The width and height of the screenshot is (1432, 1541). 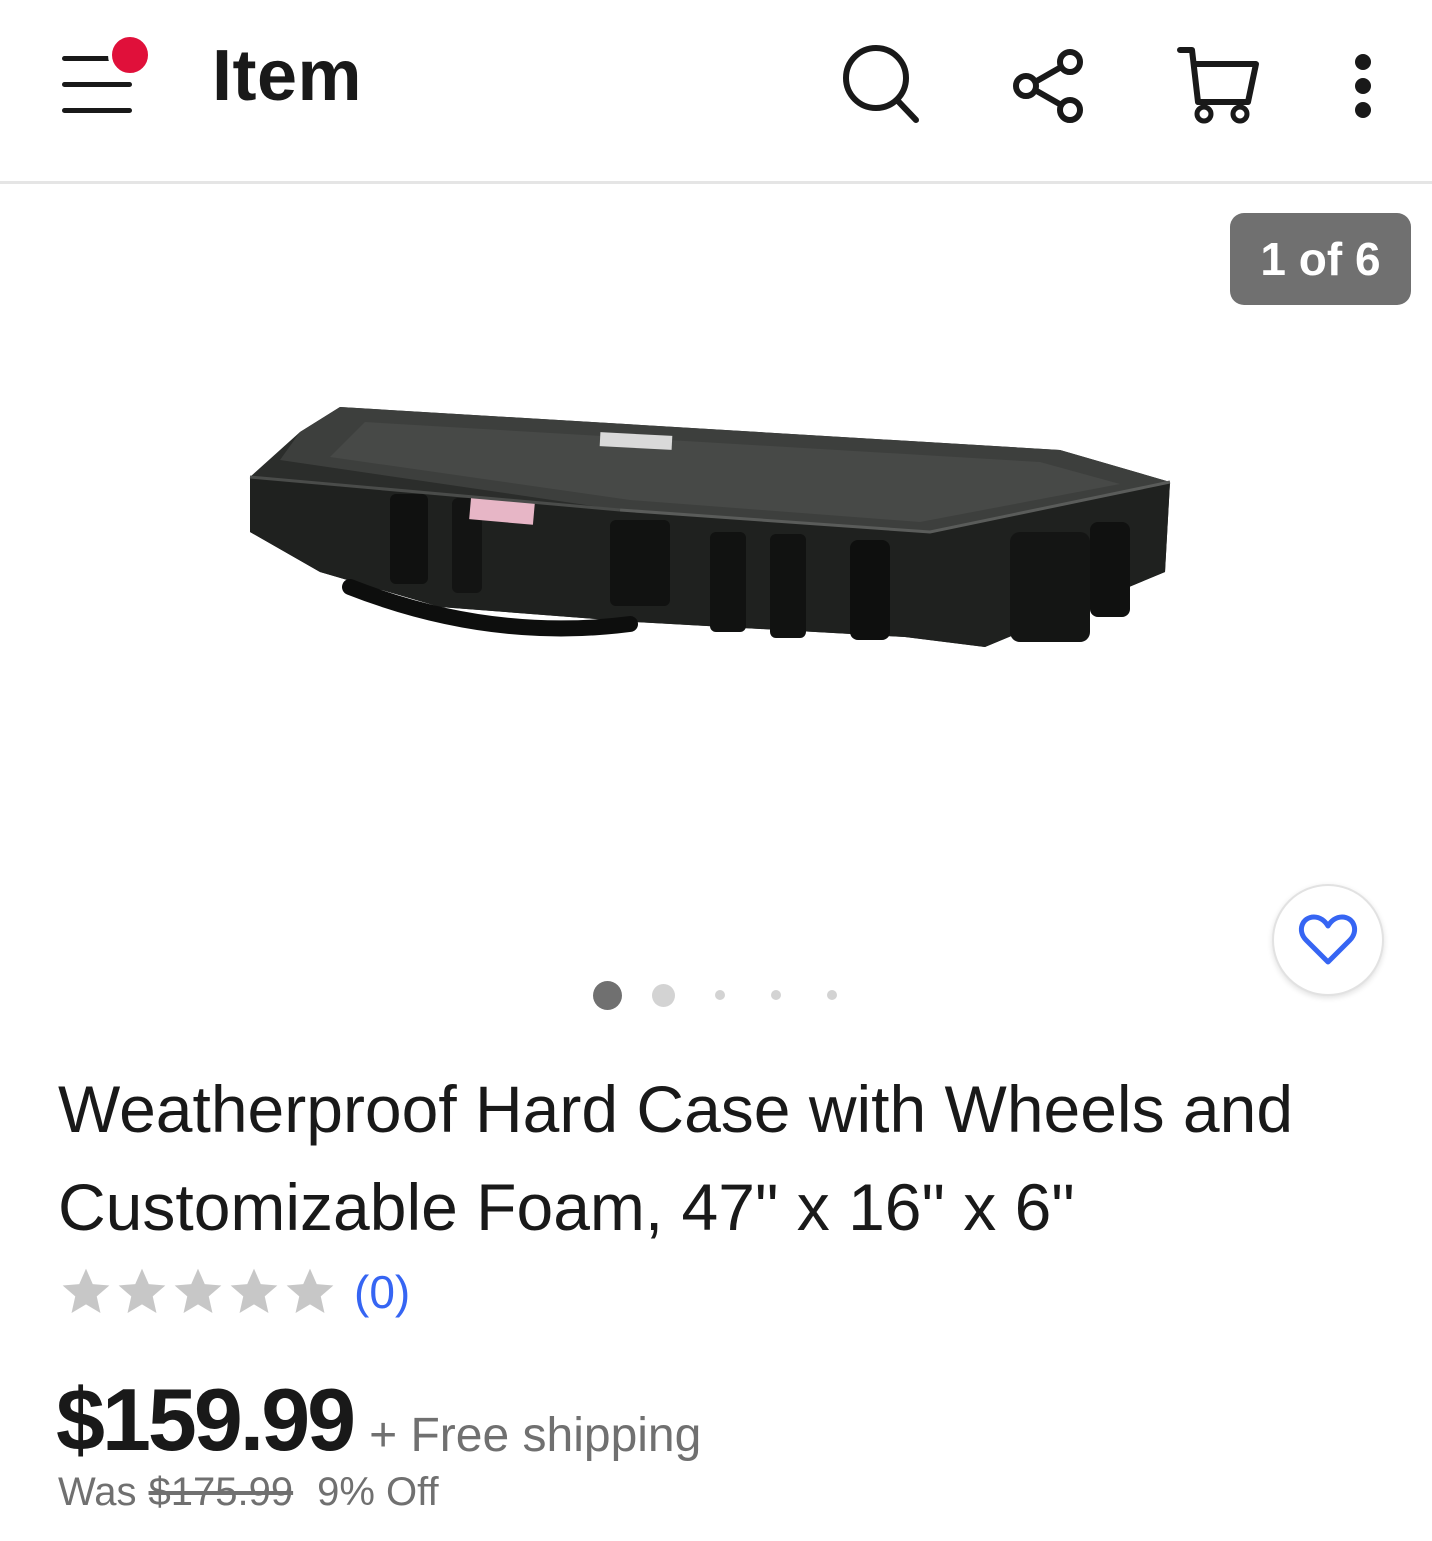 I want to click on page-title: Item, so click(x=287, y=76).